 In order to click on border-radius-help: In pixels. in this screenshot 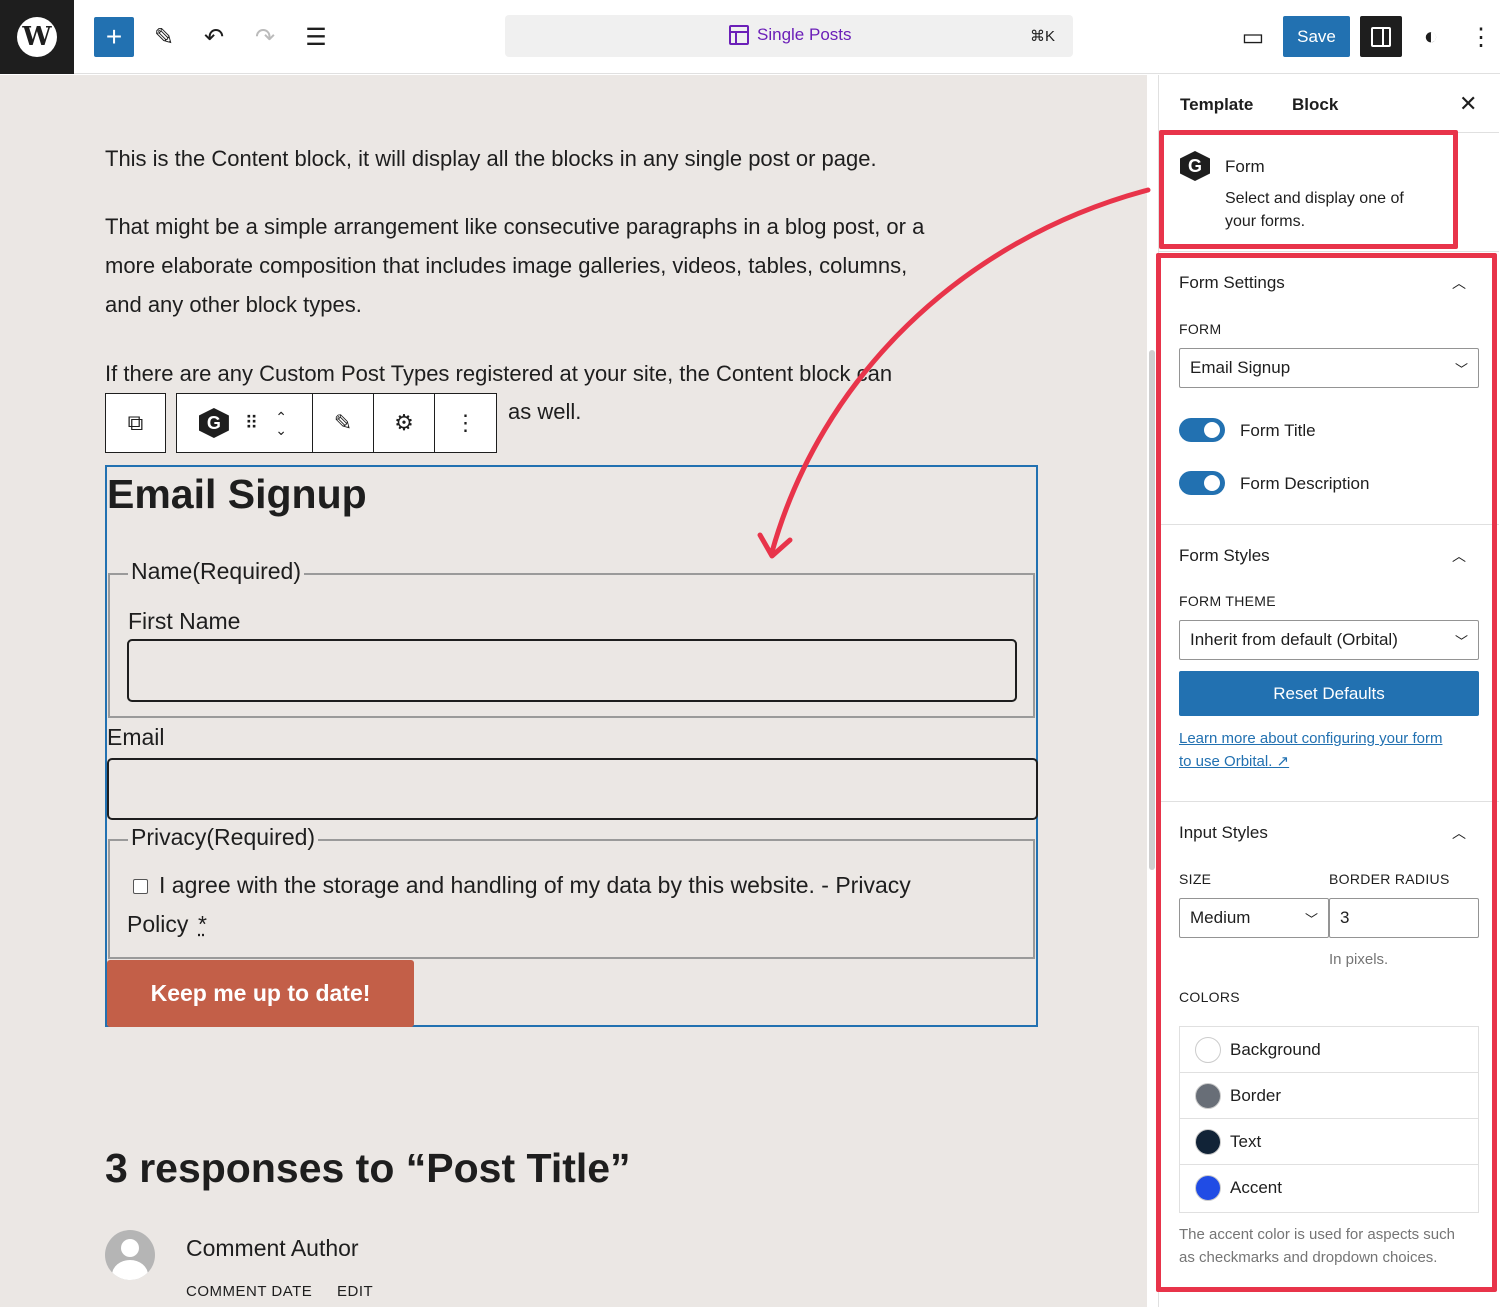, I will do `click(1359, 959)`.